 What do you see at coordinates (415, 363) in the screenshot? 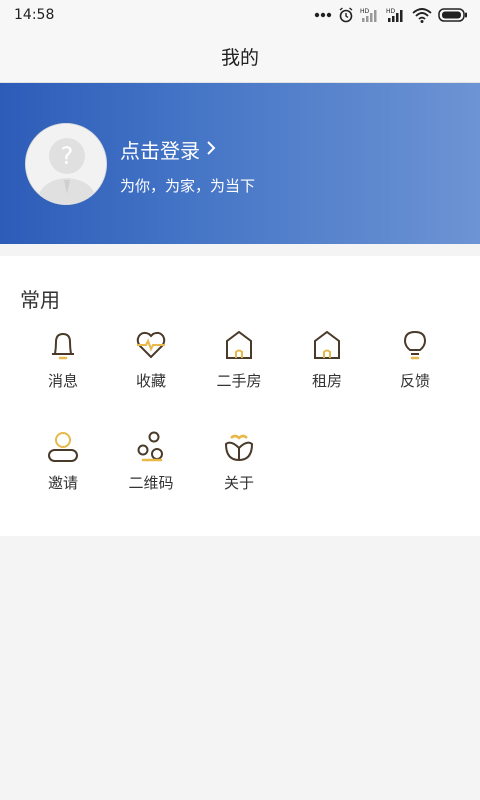
I see `menu-item-feedback: 反馈` at bounding box center [415, 363].